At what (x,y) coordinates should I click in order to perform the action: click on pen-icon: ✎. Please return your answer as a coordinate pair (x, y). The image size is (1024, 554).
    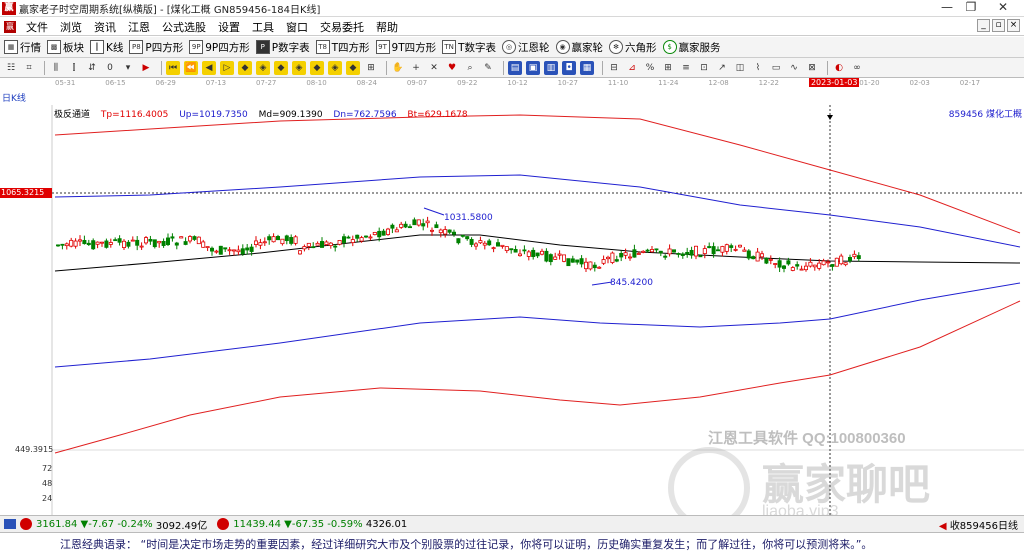
    Looking at the image, I should click on (488, 68).